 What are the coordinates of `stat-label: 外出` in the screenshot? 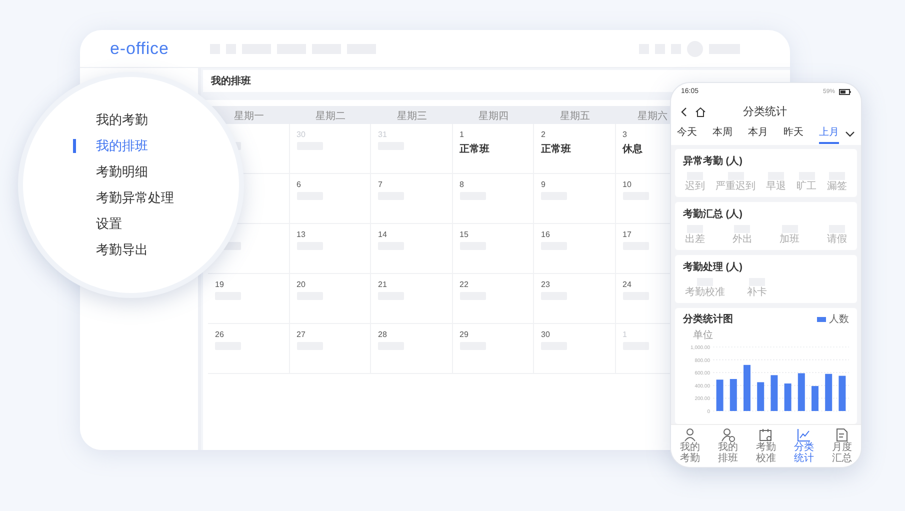 It's located at (742, 240).